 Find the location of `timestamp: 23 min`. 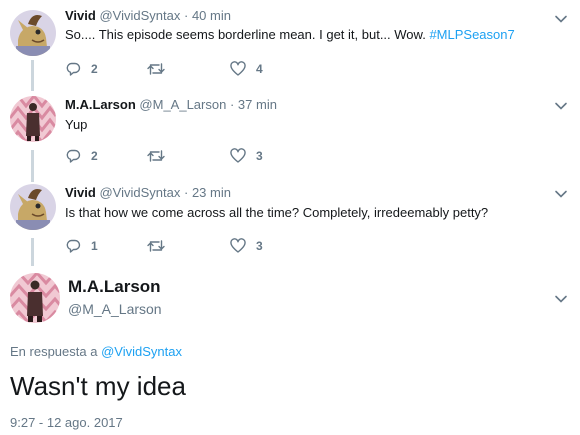

timestamp: 23 min is located at coordinates (211, 192).